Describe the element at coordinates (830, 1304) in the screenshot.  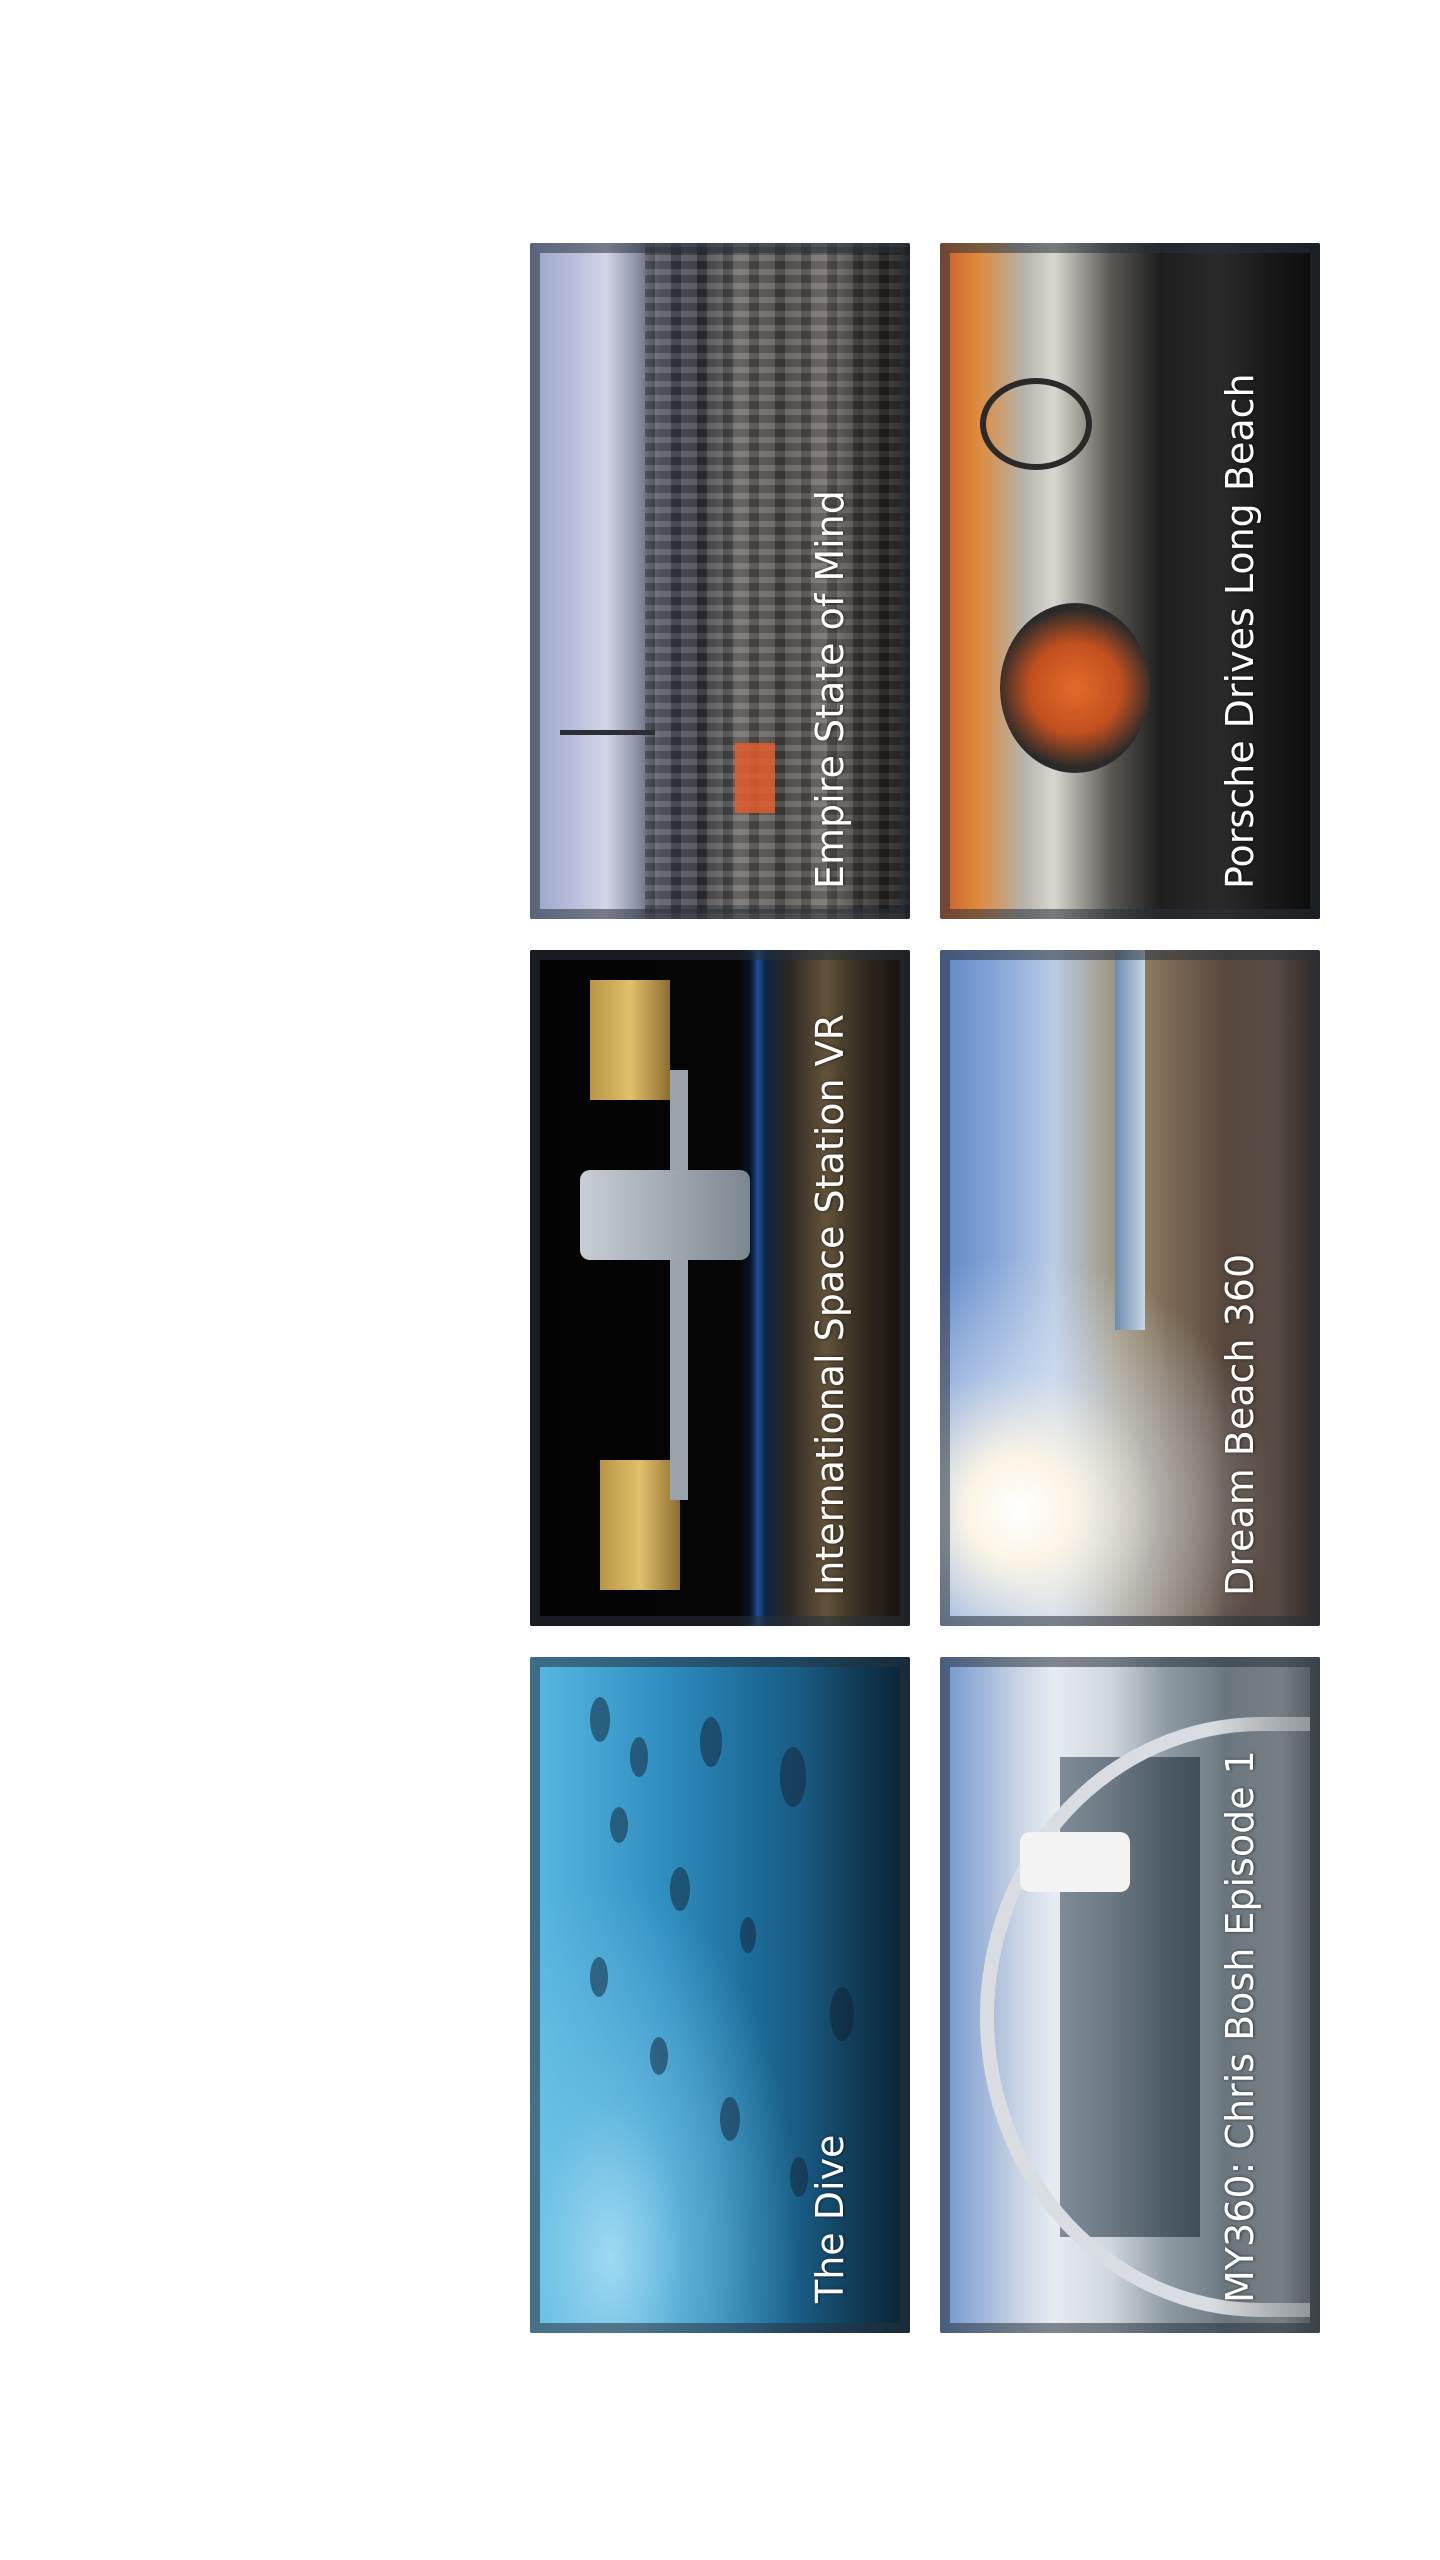
I see `video-title: International Space Station VR` at that location.